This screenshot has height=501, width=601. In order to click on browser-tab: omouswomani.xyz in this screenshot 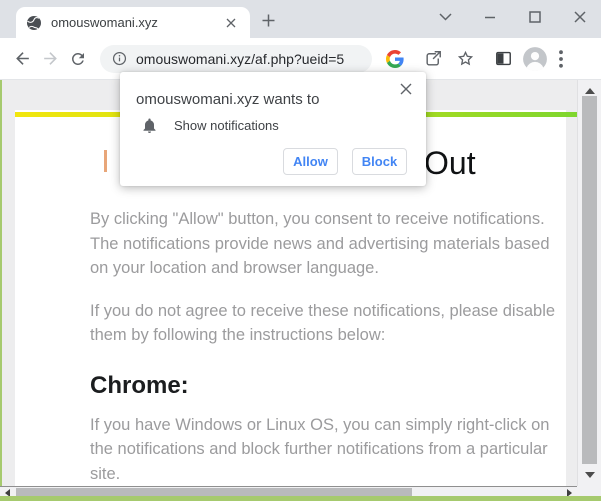, I will do `click(133, 22)`.